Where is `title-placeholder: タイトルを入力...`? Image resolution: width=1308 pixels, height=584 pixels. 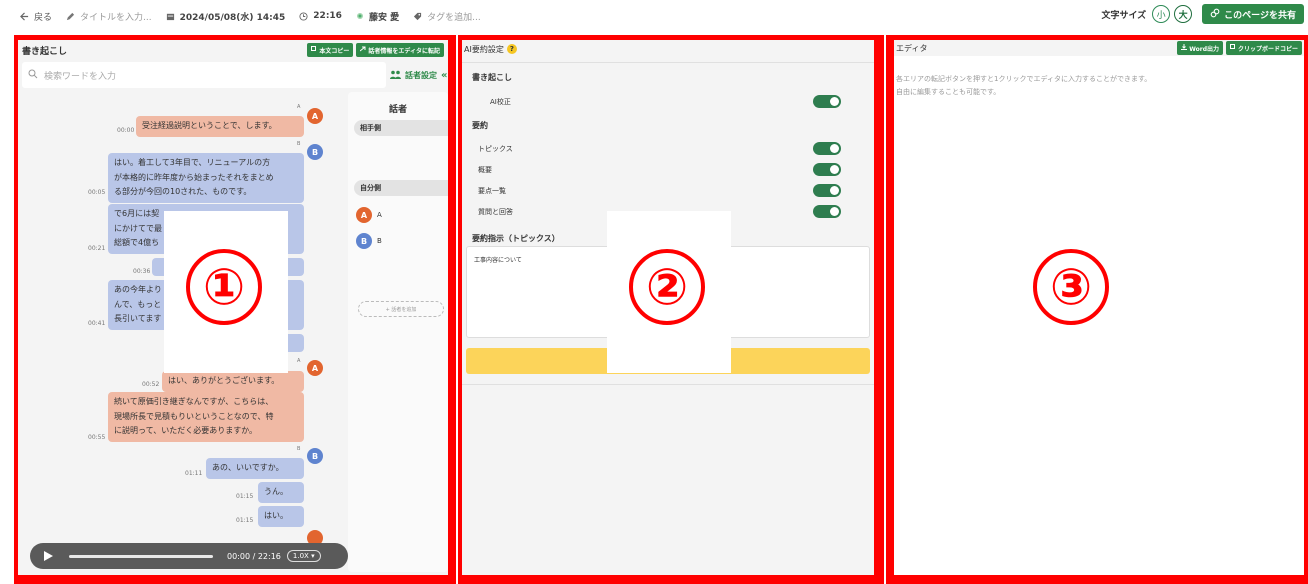
title-placeholder: タイトルを入力... is located at coordinates (116, 17).